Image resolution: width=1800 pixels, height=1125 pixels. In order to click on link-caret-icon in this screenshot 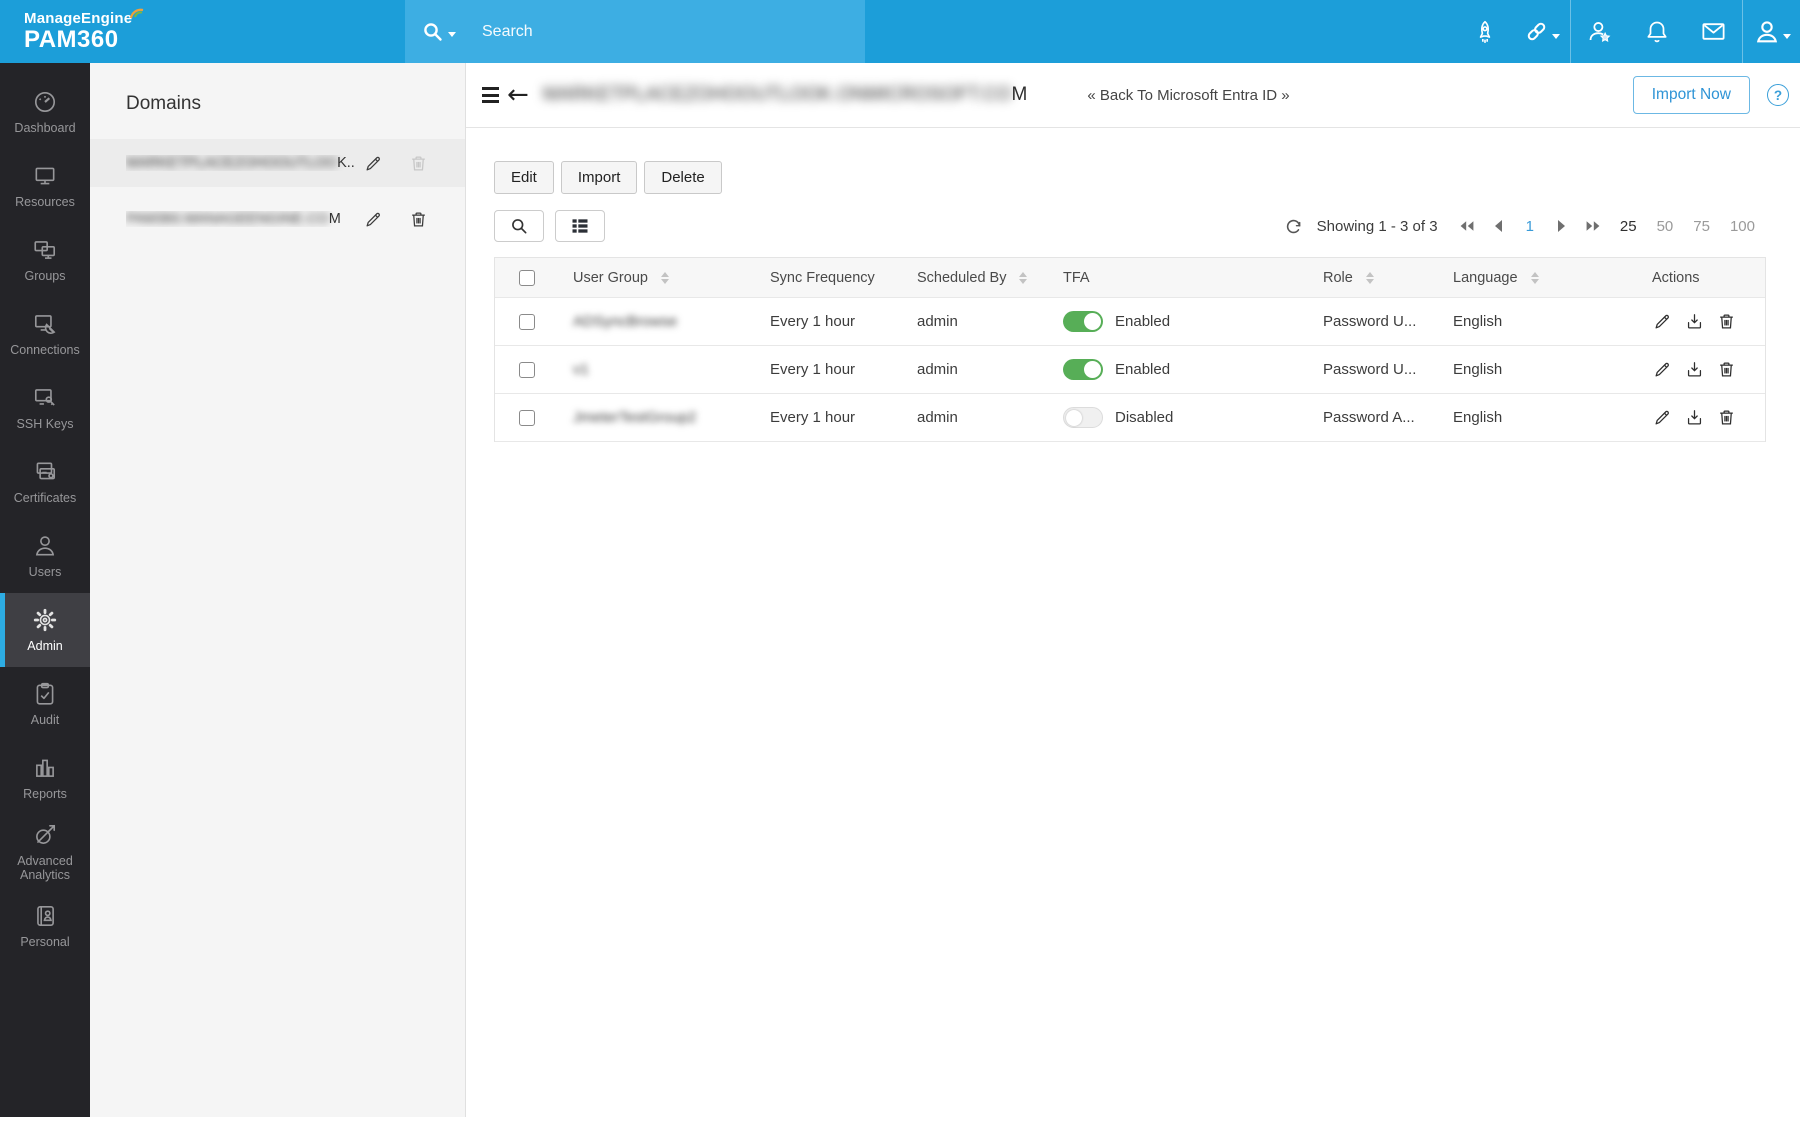, I will do `click(1556, 36)`.